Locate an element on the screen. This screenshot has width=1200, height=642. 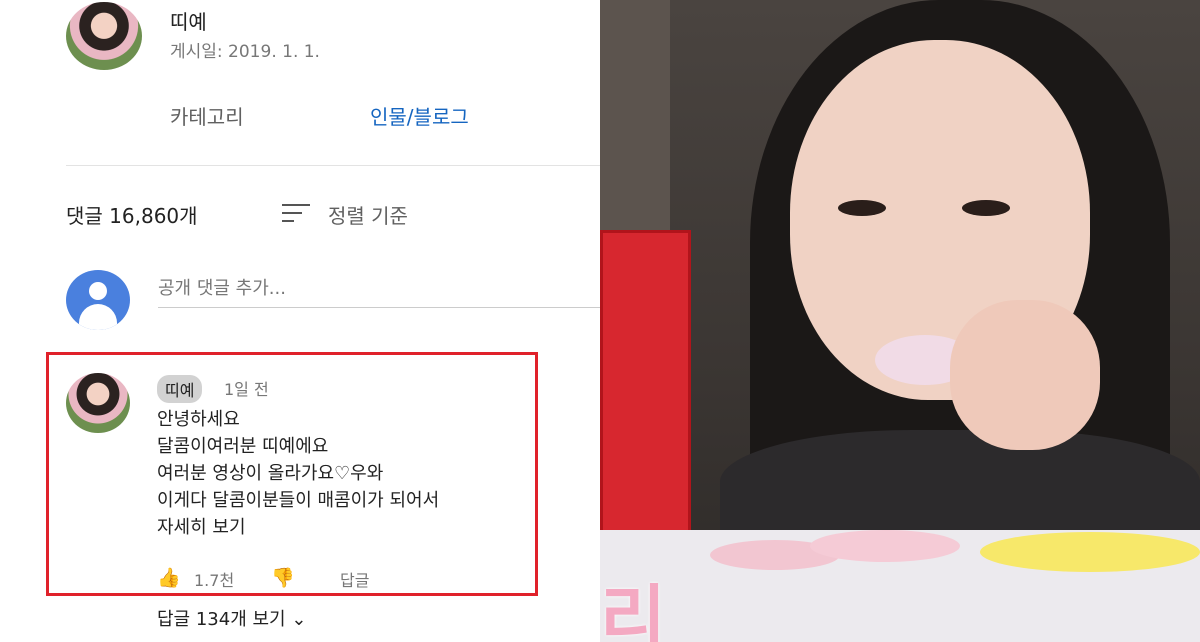
comment-count: 댓글 16,860개 is located at coordinates (132, 216).